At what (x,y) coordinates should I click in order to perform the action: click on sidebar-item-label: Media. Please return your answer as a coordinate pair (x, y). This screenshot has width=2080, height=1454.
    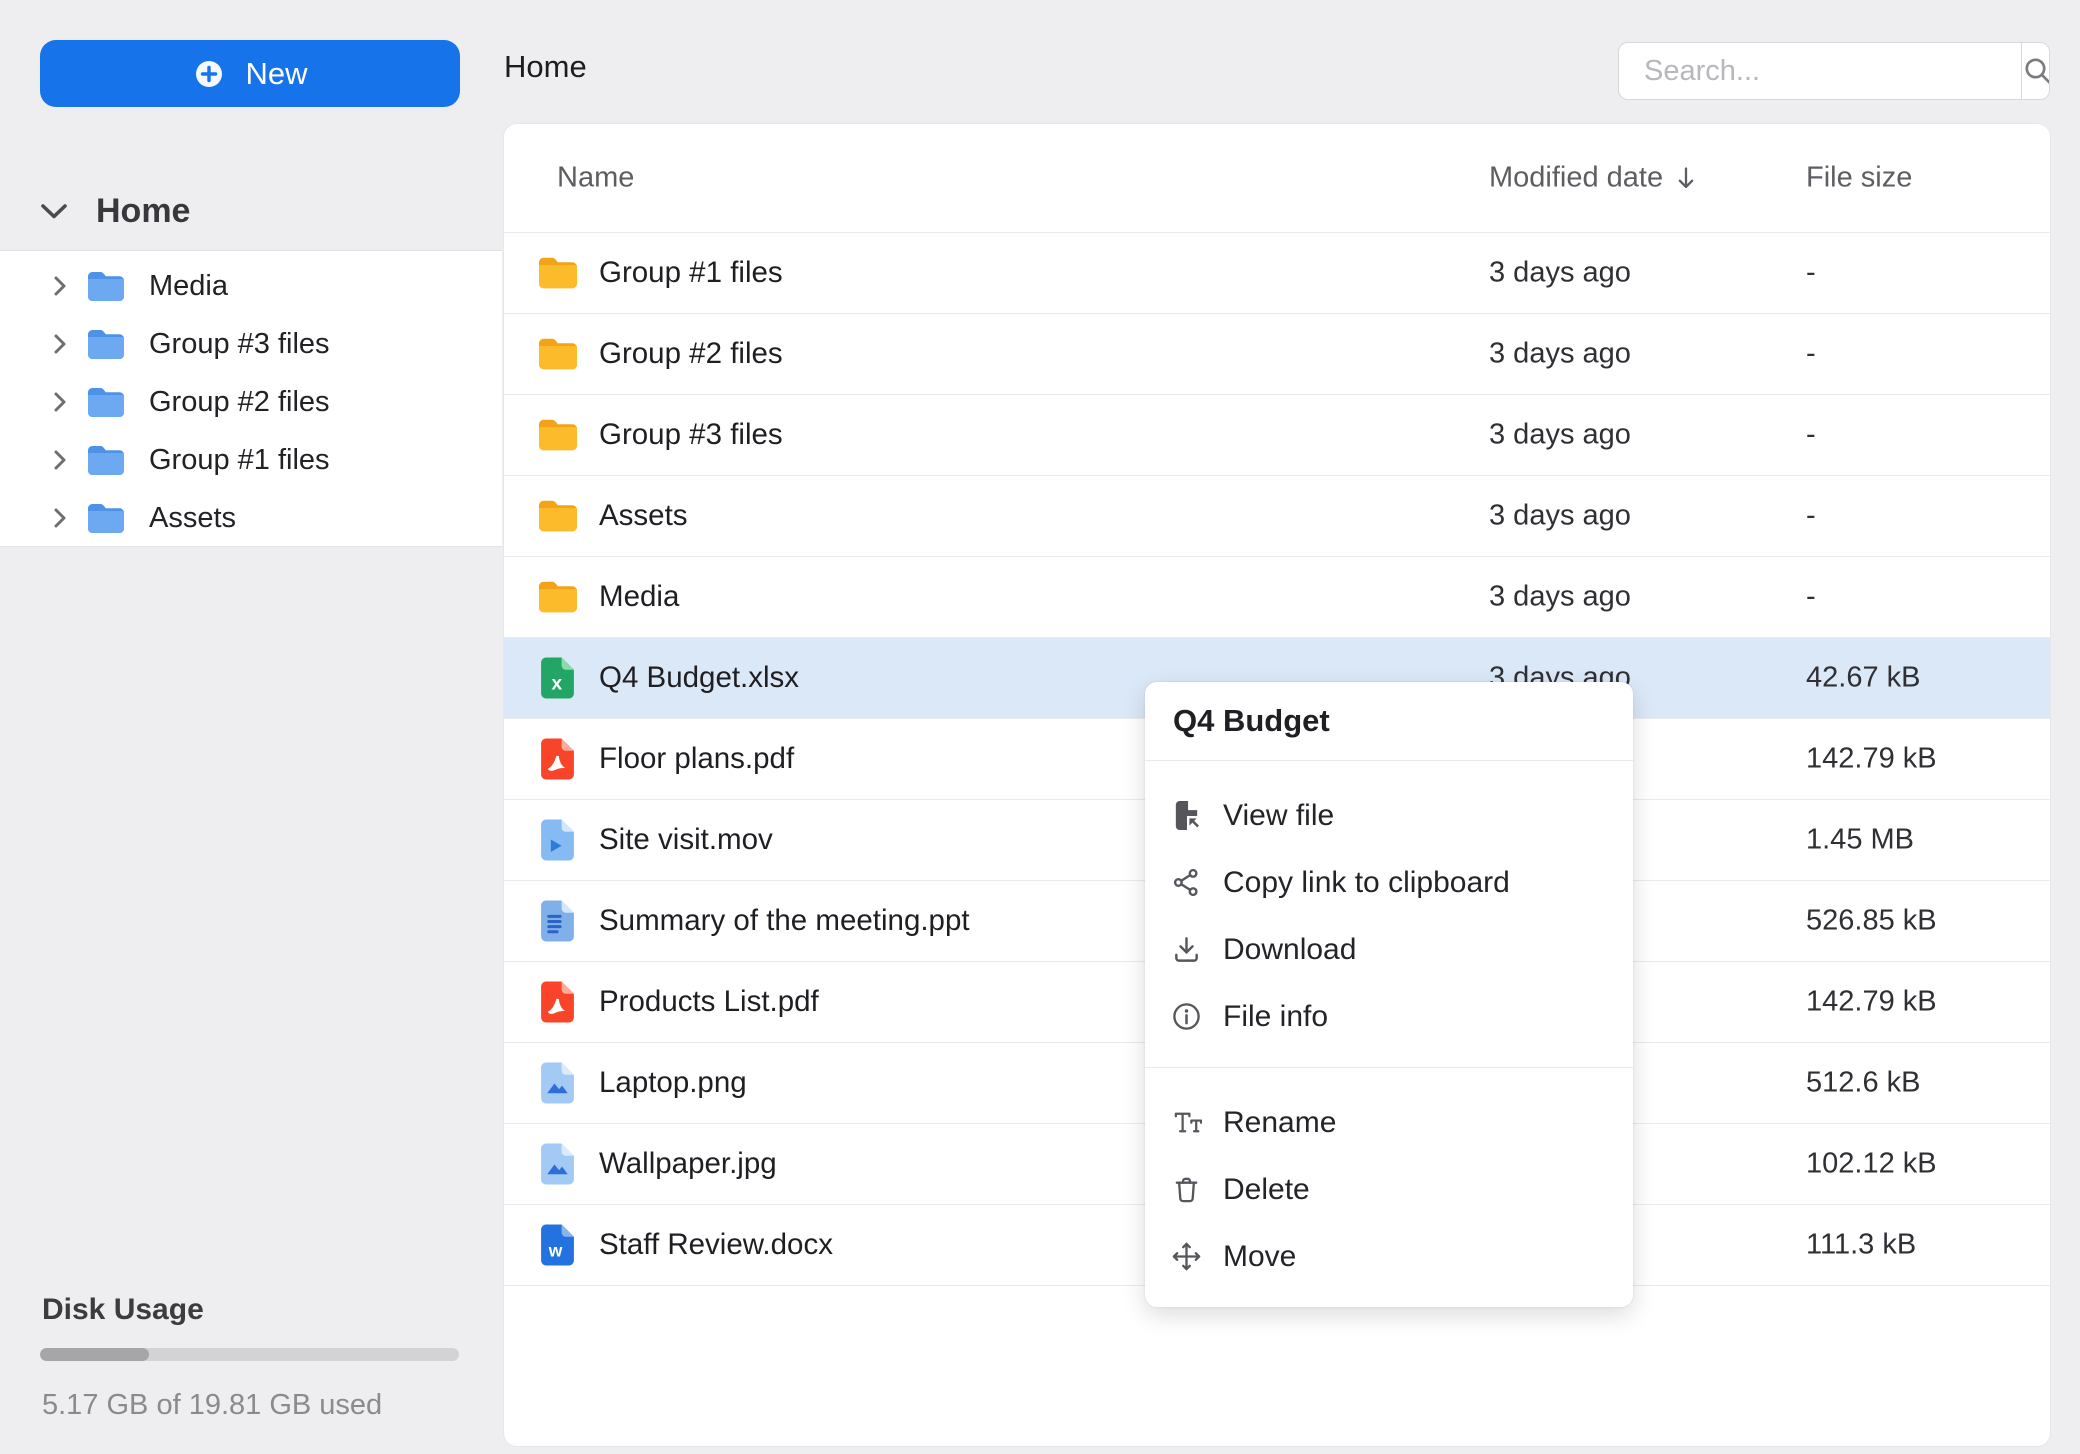
    Looking at the image, I should click on (188, 285).